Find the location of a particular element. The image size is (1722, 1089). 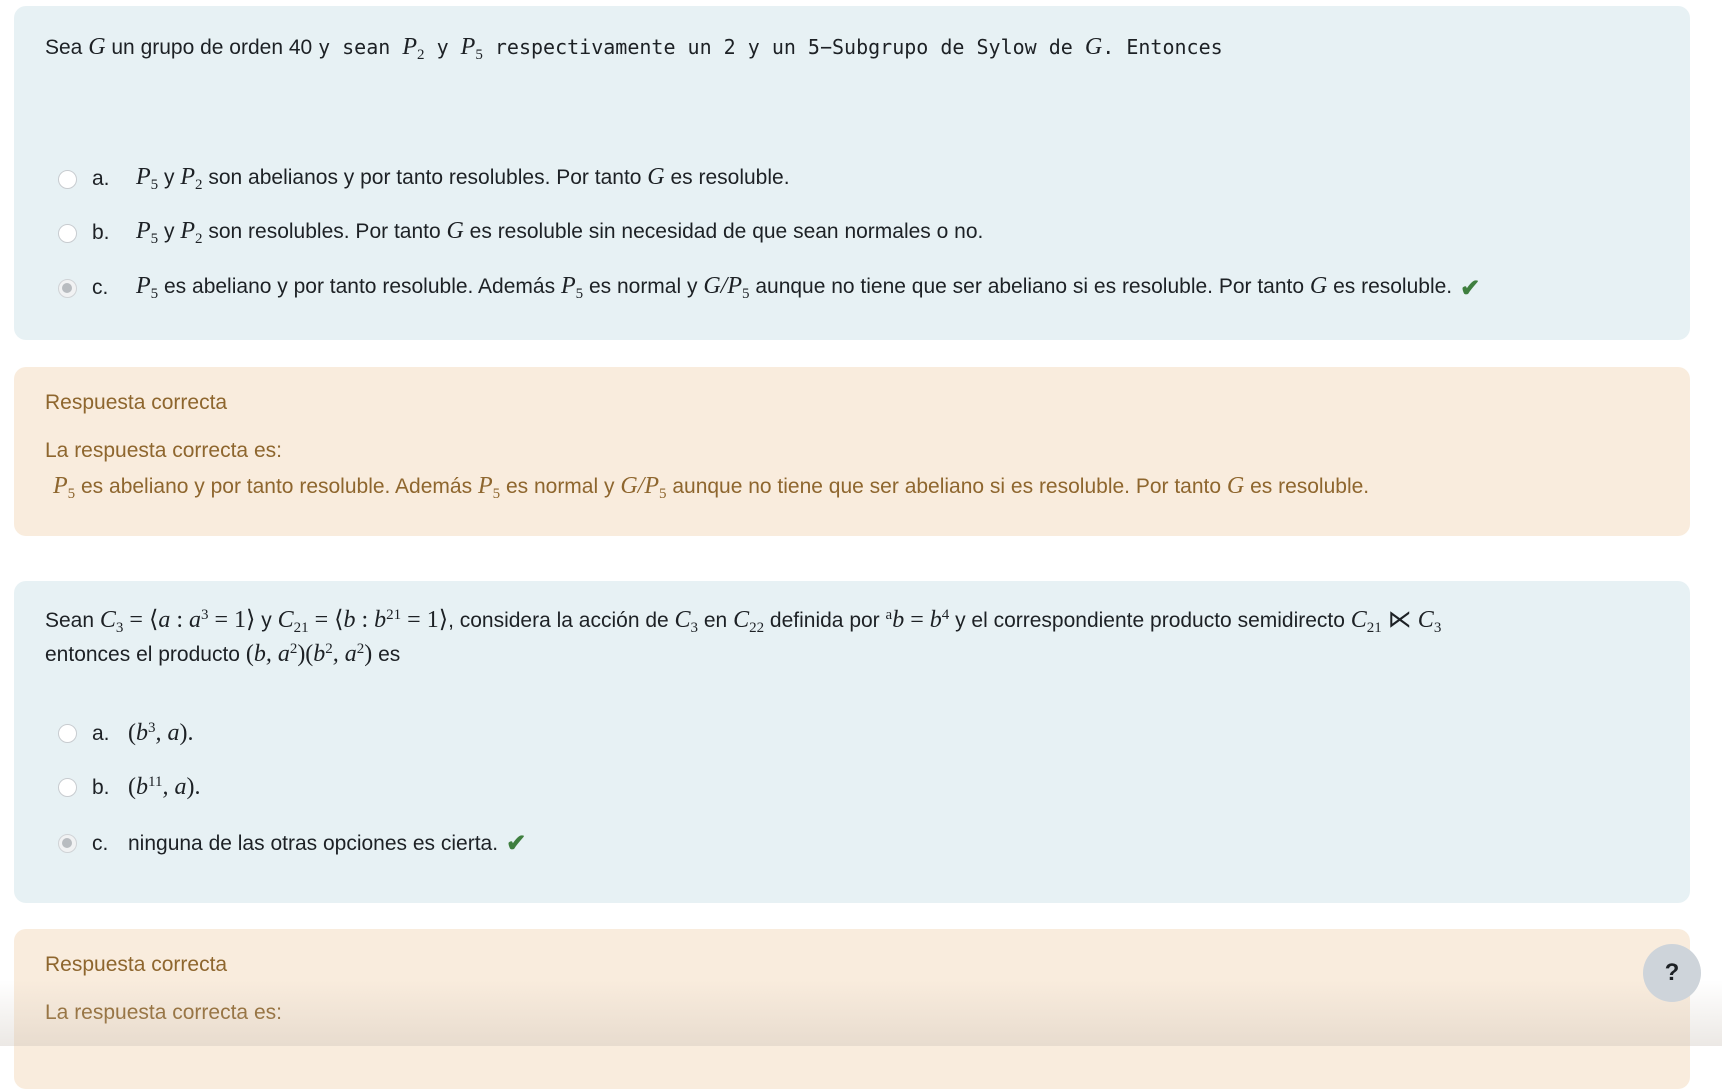

option-text: ninguna de las otras opciones es cierta. is located at coordinates (313, 844).